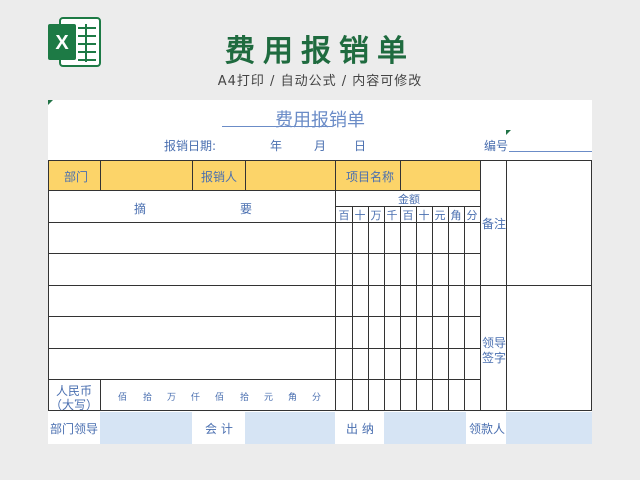 Image resolution: width=640 pixels, height=480 pixels. Describe the element at coordinates (487, 429) in the screenshot. I see `receiver-label: 领款人` at that location.